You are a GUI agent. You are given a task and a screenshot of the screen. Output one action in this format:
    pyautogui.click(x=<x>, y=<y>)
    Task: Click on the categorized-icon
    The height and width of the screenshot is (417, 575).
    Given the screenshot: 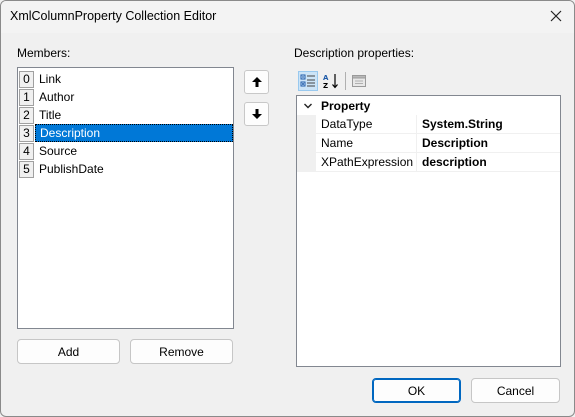 What is the action you would take?
    pyautogui.click(x=307, y=80)
    